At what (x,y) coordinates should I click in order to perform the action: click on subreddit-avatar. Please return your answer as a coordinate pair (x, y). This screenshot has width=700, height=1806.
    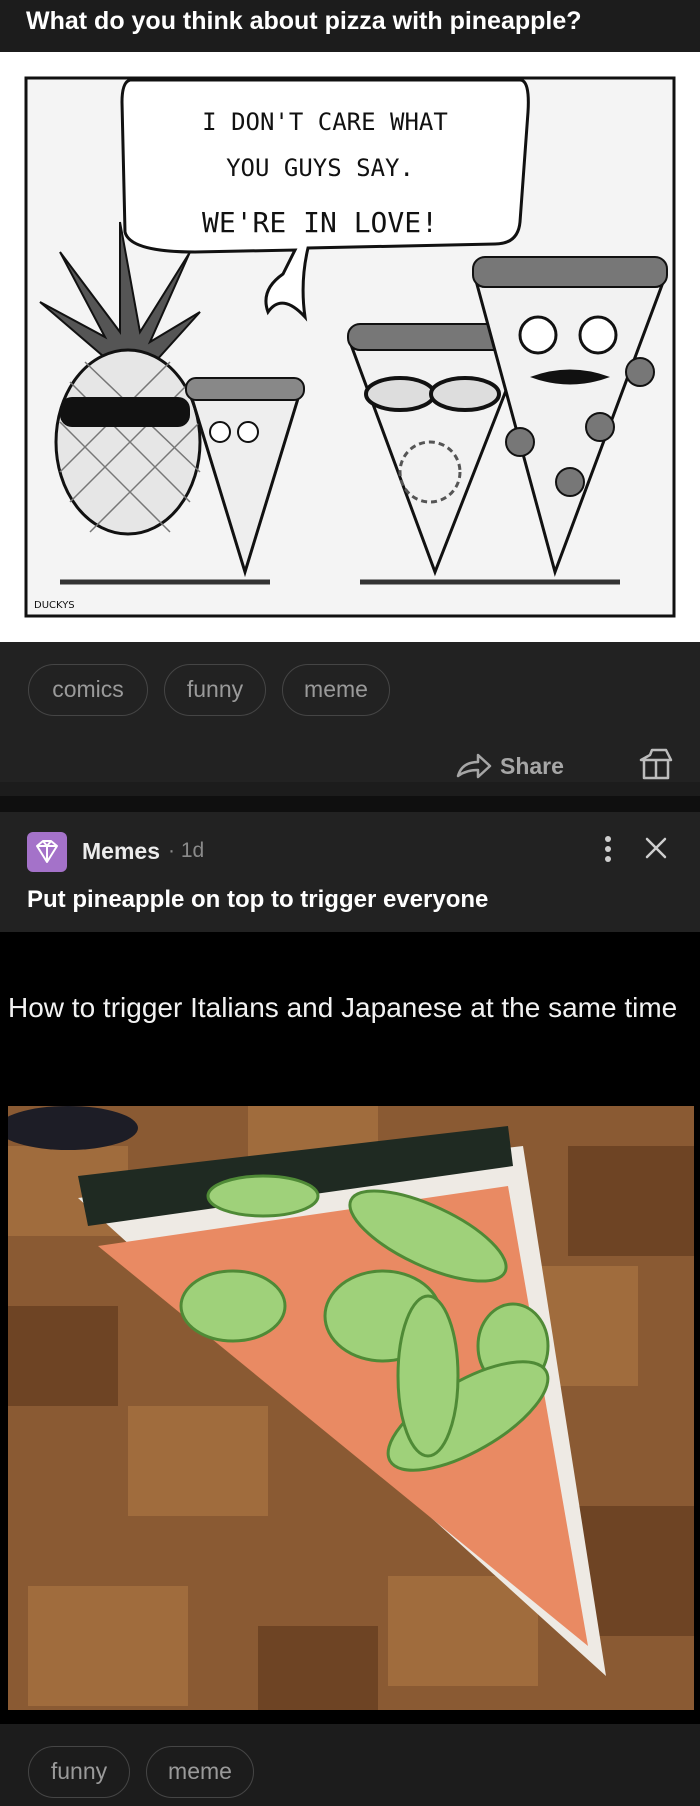
    Looking at the image, I should click on (47, 852).